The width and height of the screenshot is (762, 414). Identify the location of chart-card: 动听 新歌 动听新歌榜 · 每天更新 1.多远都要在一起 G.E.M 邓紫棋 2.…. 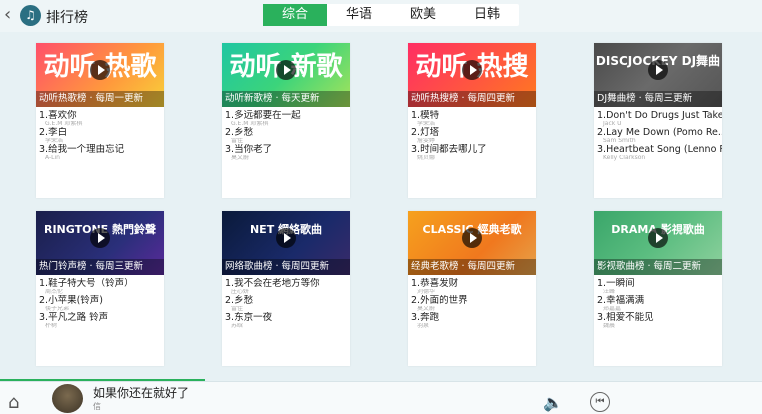
(286, 120).